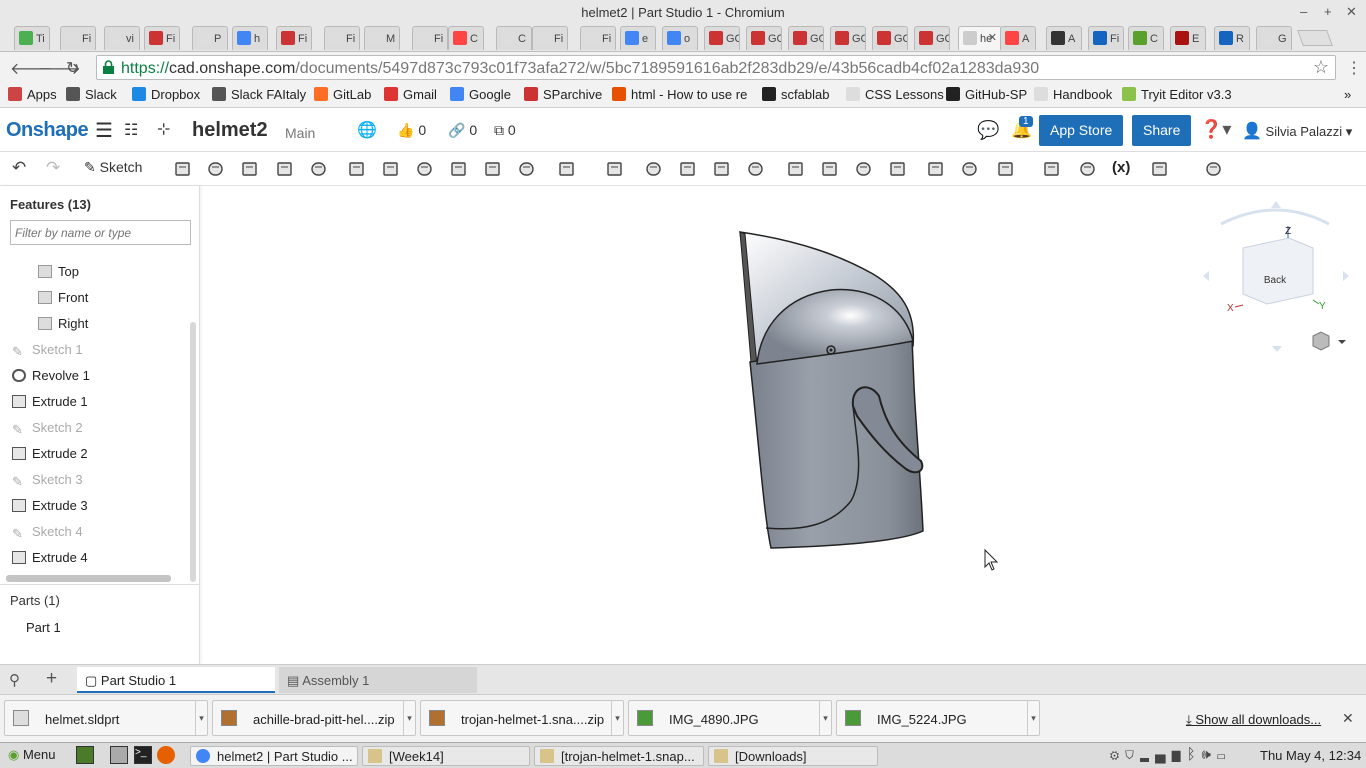 Image resolution: width=1366 pixels, height=768 pixels. I want to click on minimize-icon: ‒, so click(1303, 11).